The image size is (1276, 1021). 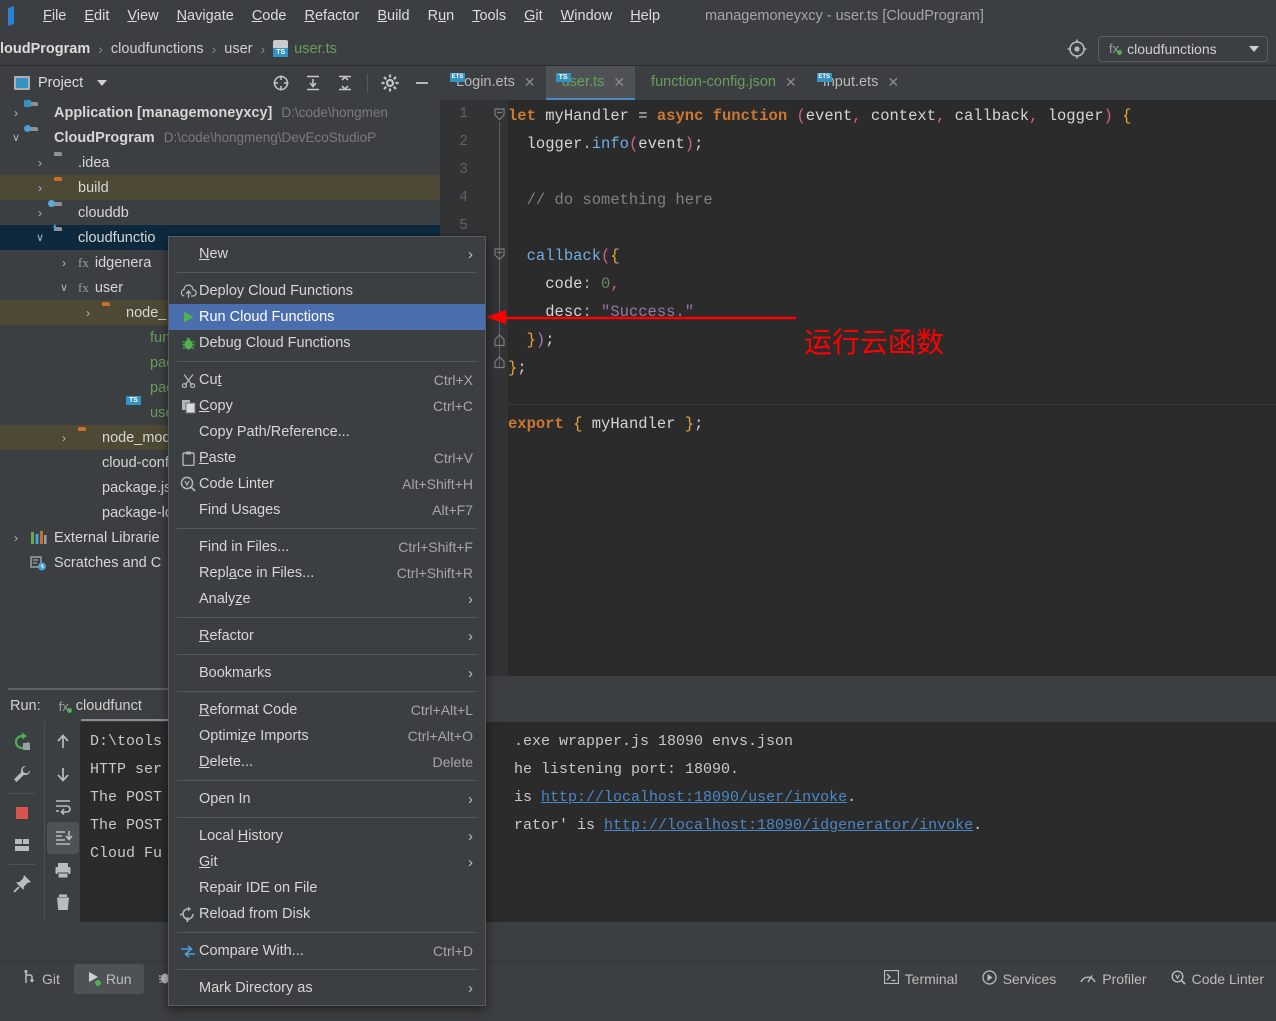 What do you see at coordinates (327, 836) in the screenshot?
I see `context-menu-item-local-history: Local History ›` at bounding box center [327, 836].